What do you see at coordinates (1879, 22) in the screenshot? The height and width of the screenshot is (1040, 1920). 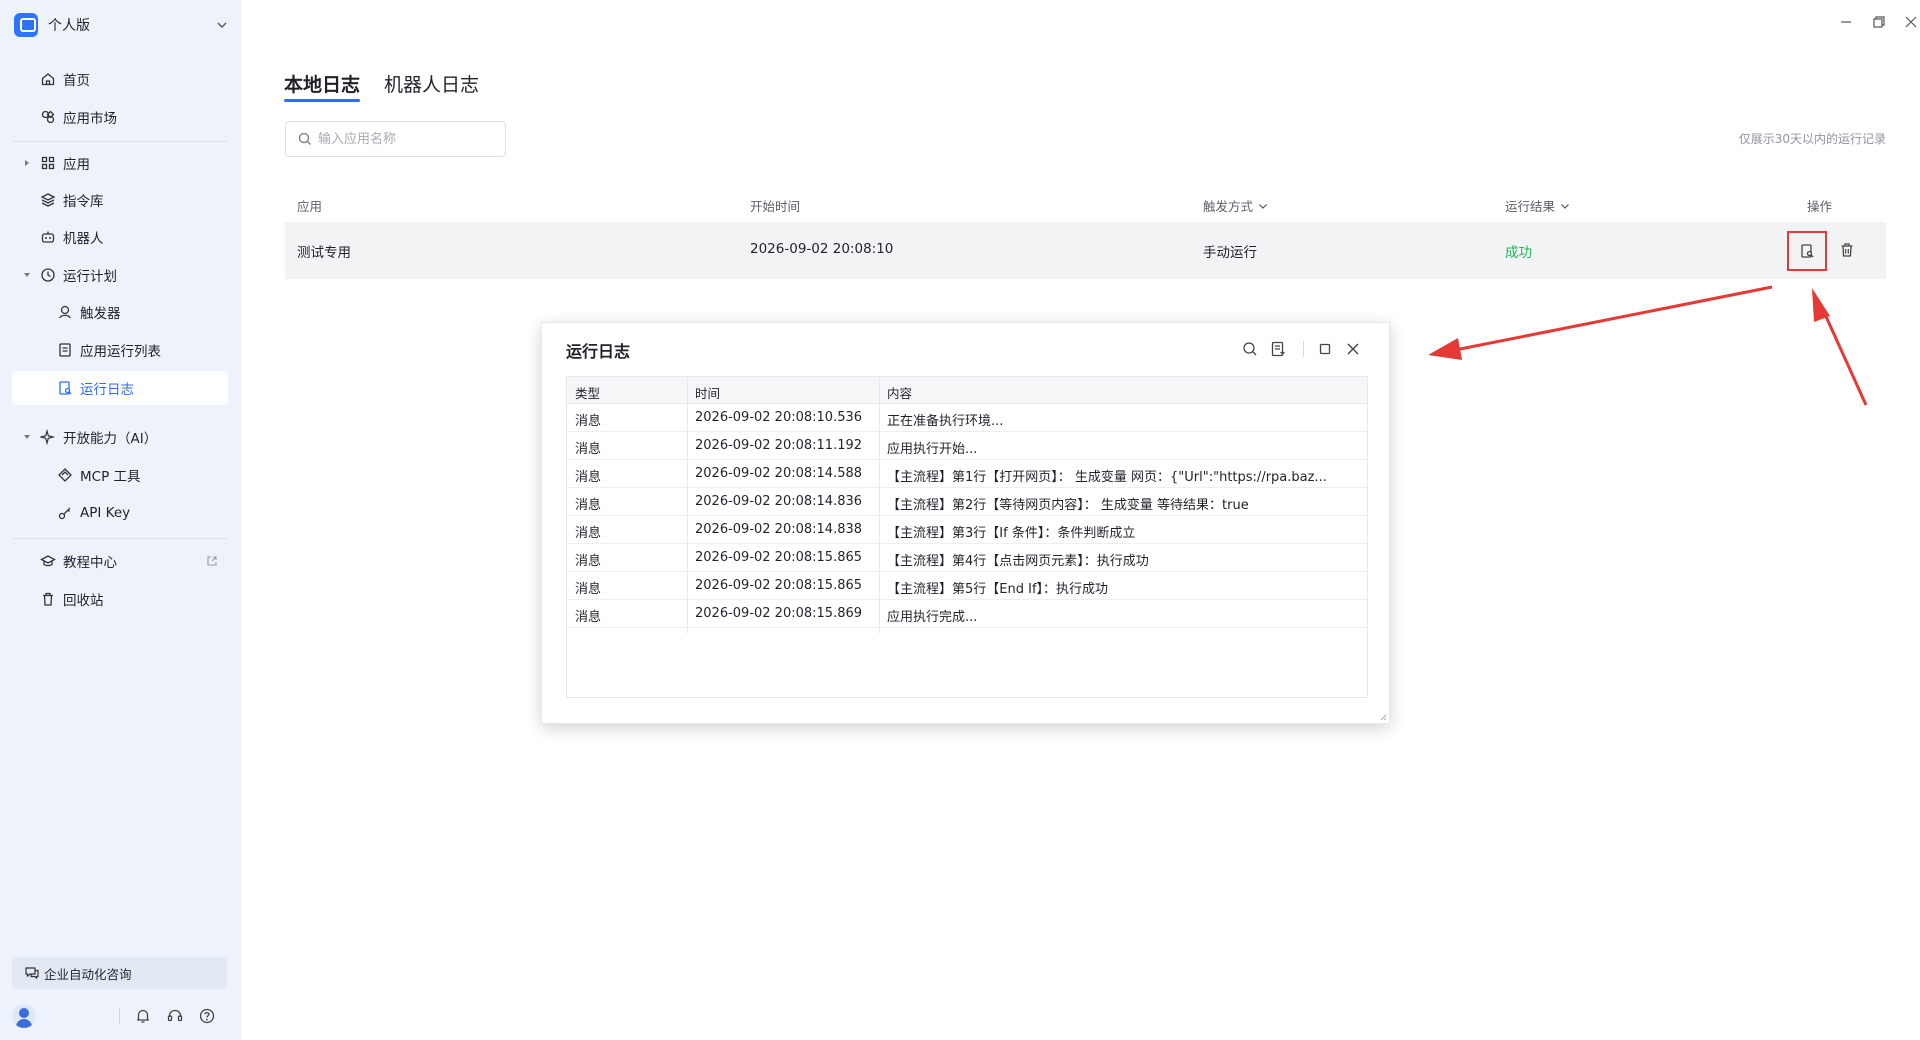 I see `restore-icon` at bounding box center [1879, 22].